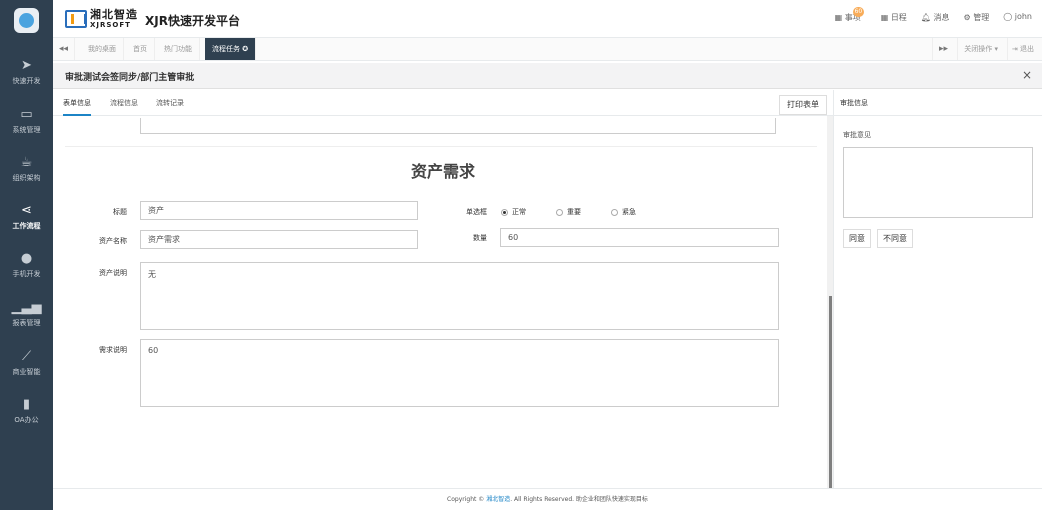 This screenshot has width=1042, height=510. I want to click on sidebar-item-organization: ☕ 组织架构, so click(26, 172).